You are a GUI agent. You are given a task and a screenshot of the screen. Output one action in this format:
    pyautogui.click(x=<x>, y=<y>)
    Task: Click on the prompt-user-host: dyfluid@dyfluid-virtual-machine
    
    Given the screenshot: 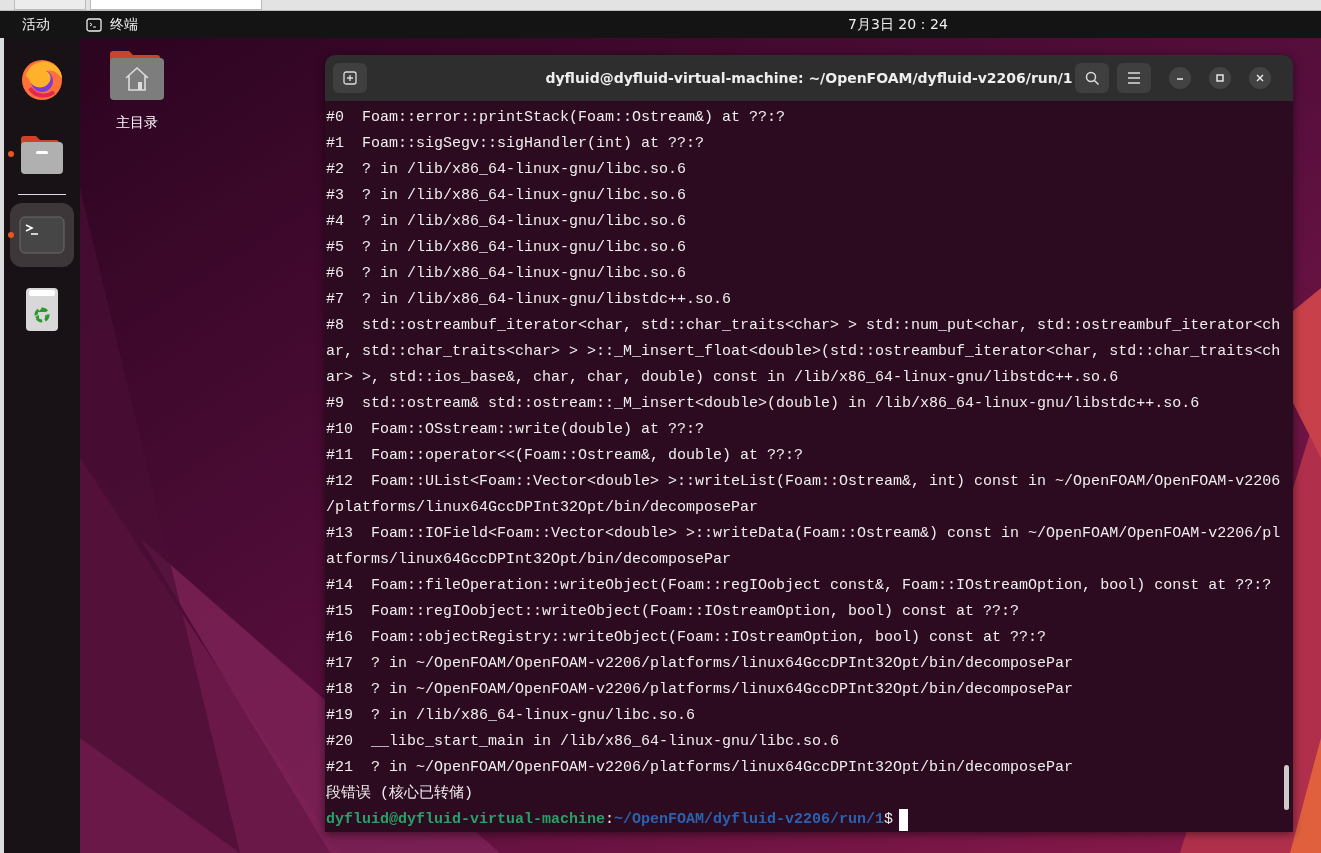 What is the action you would take?
    pyautogui.click(x=466, y=820)
    